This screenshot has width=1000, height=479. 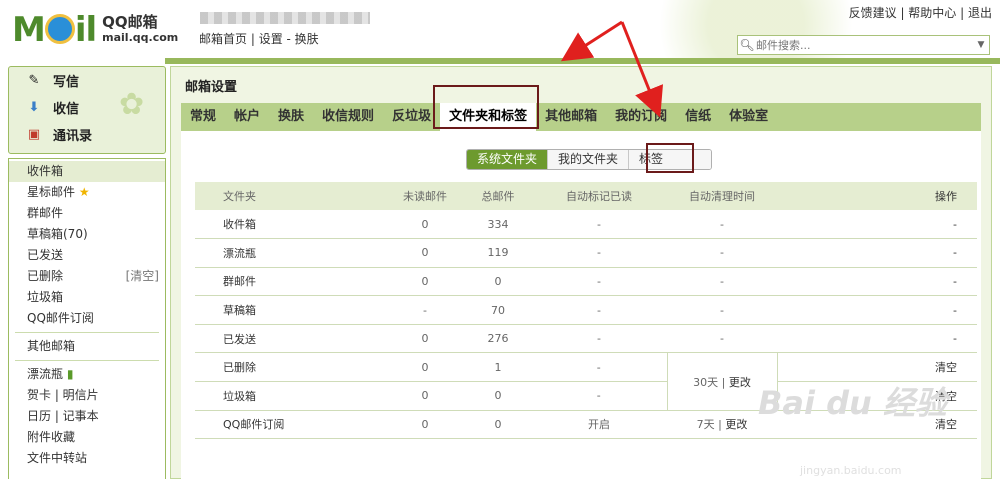 I want to click on folder-drafts: 草稿箱(70), so click(x=87, y=234).